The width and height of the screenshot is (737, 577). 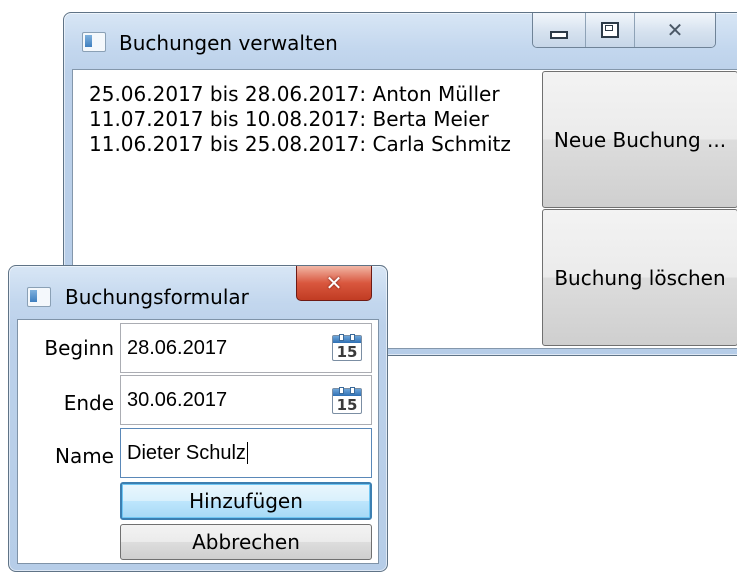 I want to click on dialog-title: Buchungsformular, so click(x=157, y=297).